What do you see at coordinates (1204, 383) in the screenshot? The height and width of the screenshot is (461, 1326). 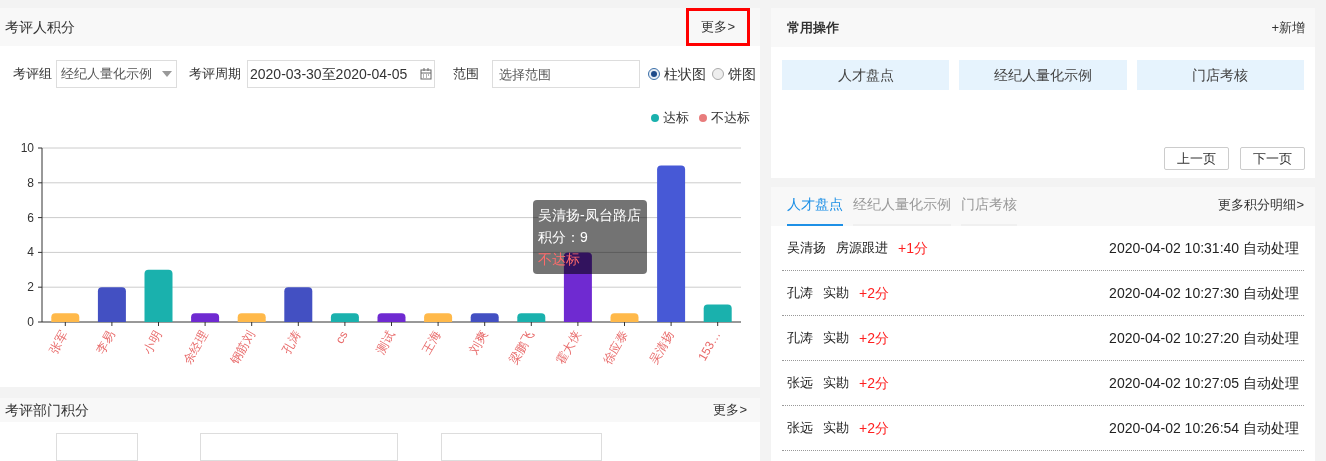 I see `record-time: 2020-04-02 10:27:05 自动处理` at bounding box center [1204, 383].